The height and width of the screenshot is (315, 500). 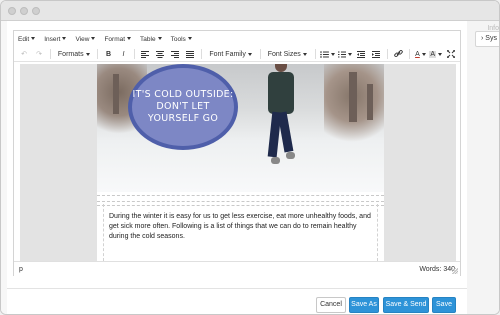 I want to click on bold-button: B, so click(x=108, y=54).